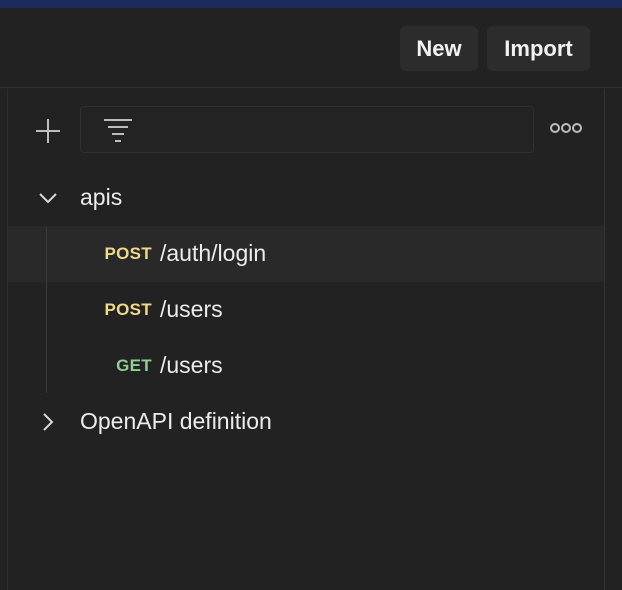 This screenshot has height=590, width=622. What do you see at coordinates (566, 128) in the screenshot?
I see `more-icon` at bounding box center [566, 128].